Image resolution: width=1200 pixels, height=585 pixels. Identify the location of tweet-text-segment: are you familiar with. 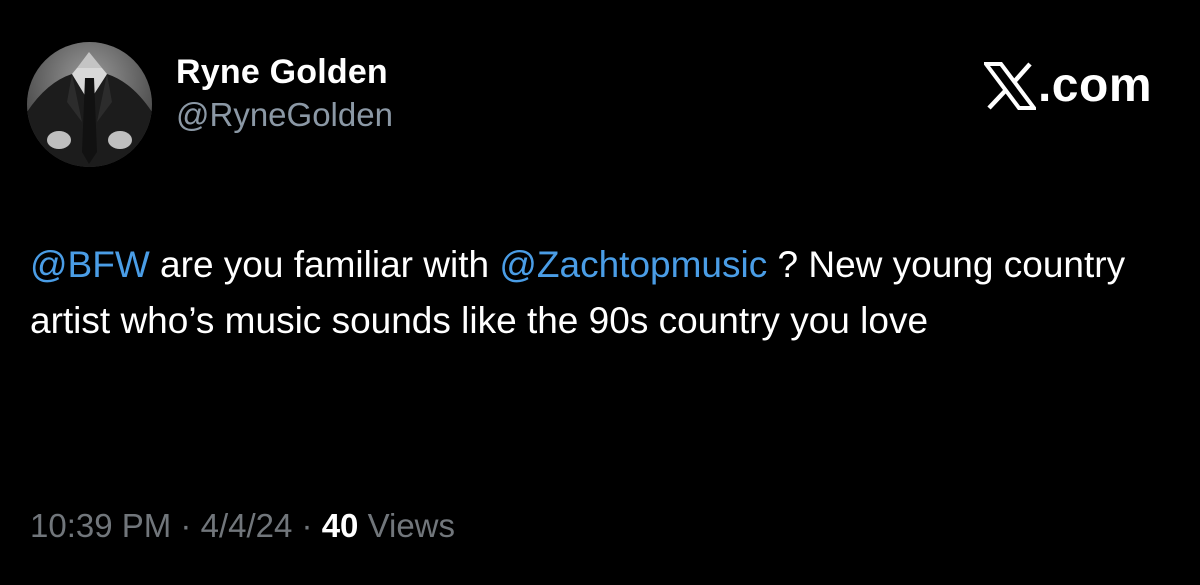
(324, 264).